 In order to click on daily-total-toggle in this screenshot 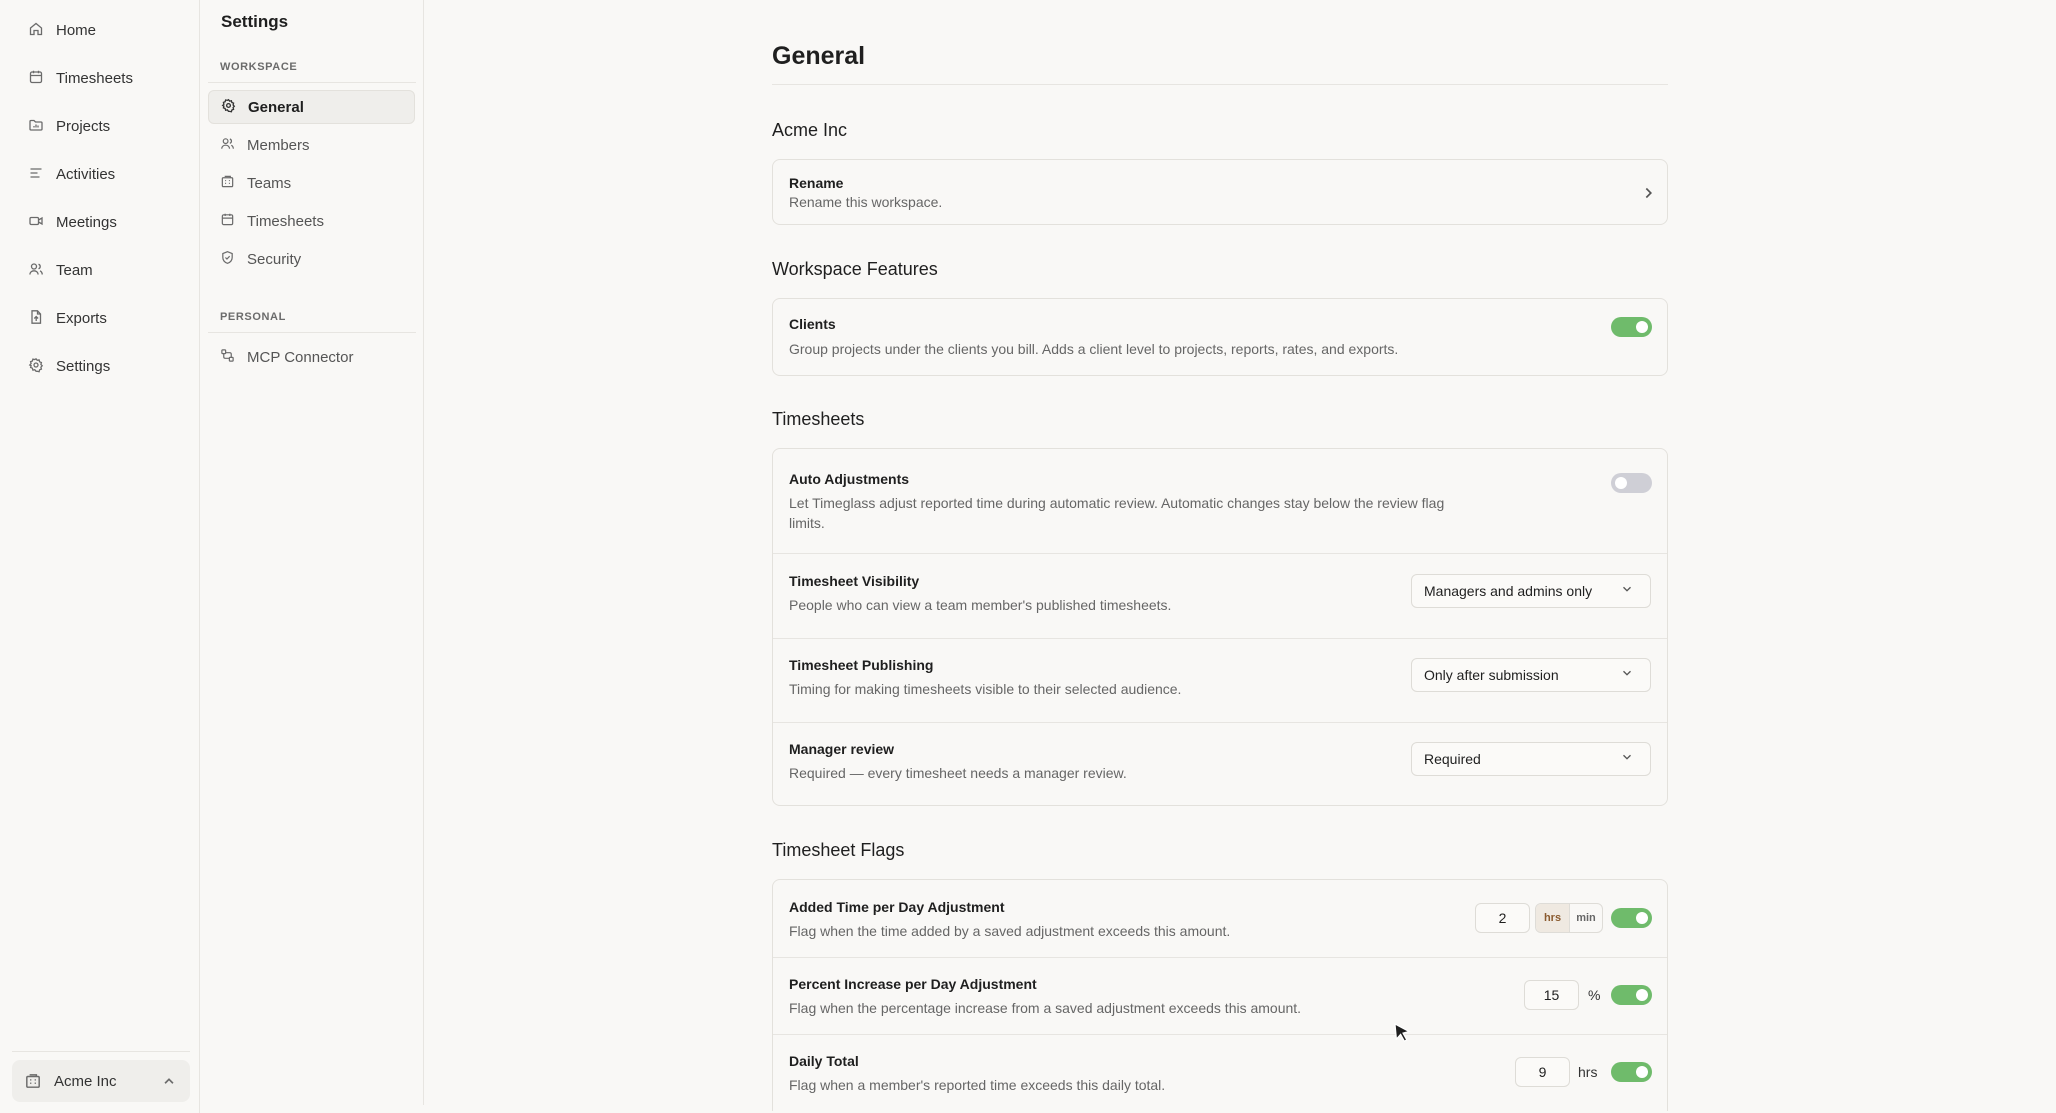, I will do `click(1631, 1072)`.